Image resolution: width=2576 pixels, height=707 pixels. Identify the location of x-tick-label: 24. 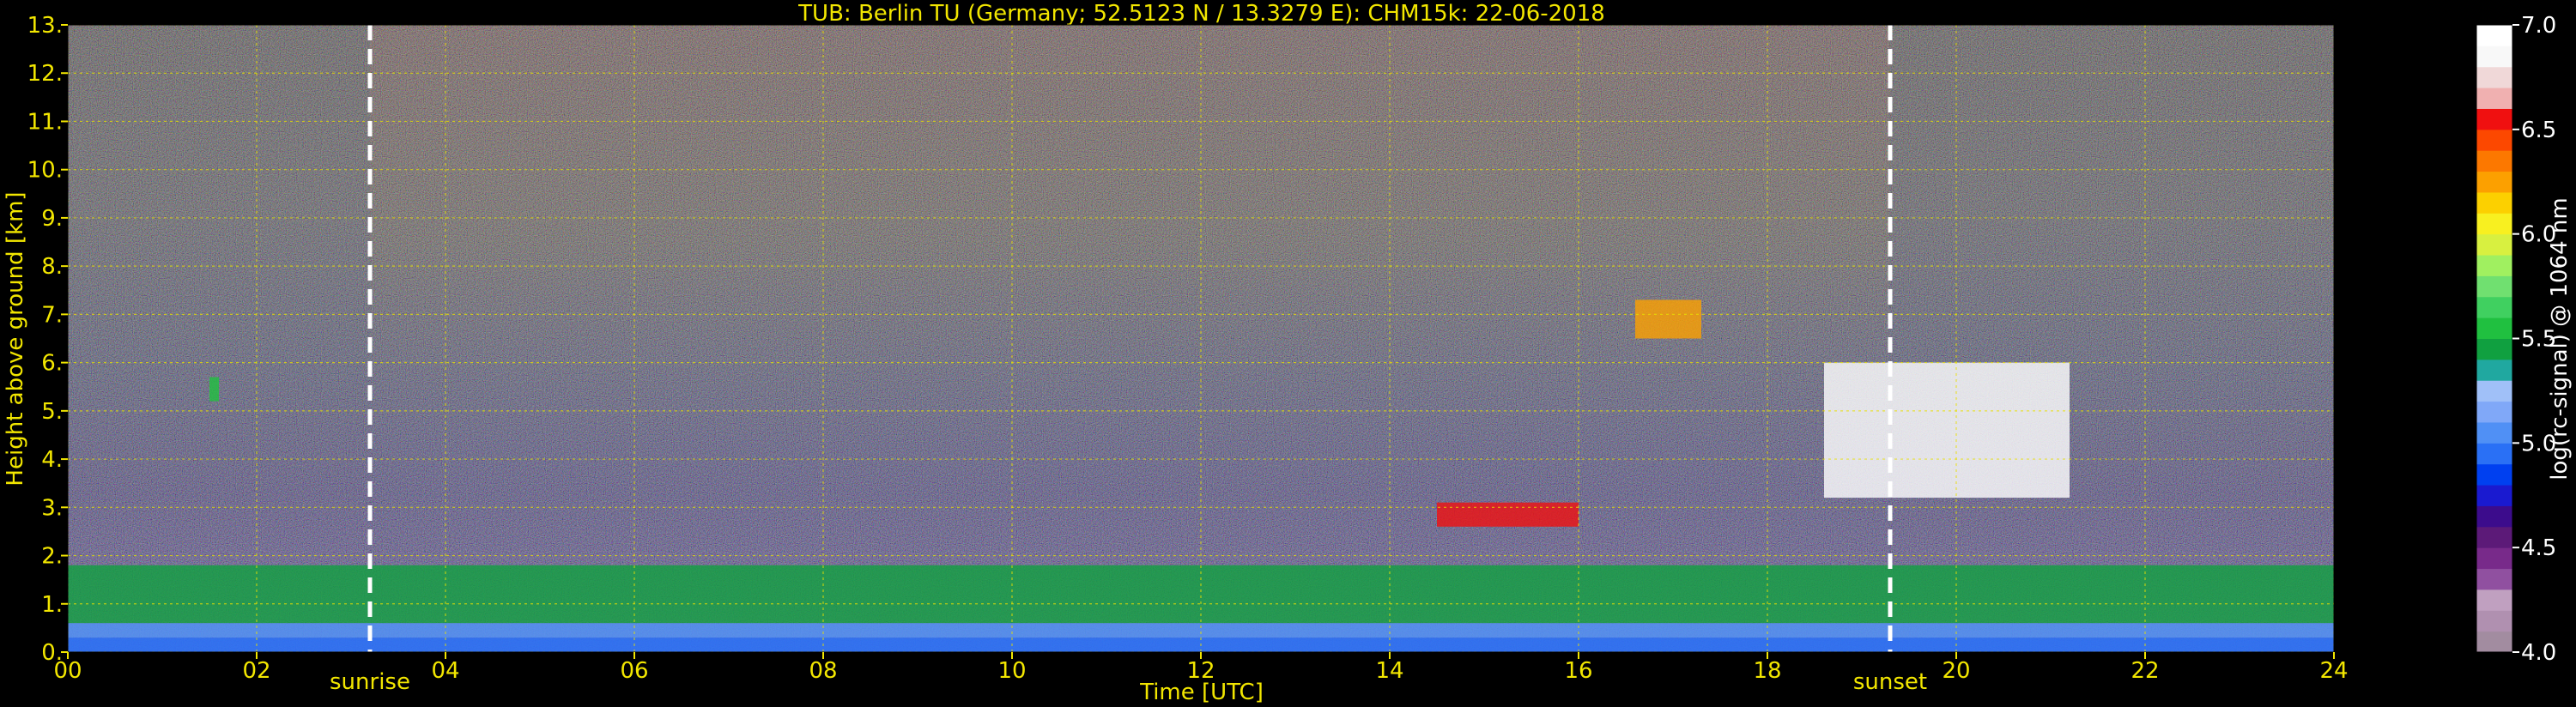
(2333, 671).